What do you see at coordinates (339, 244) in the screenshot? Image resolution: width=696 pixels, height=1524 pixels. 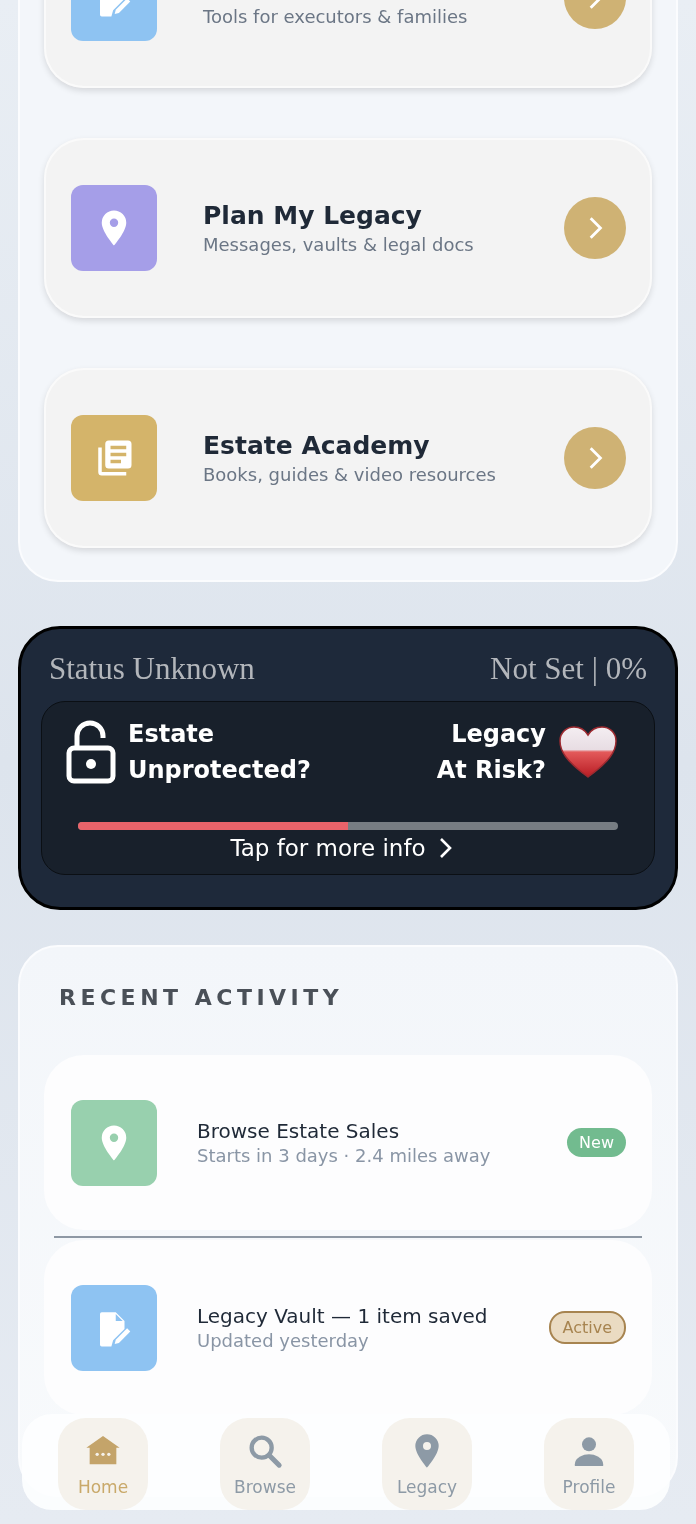 I see `card-subtitle: Messages, vaults & legal docs` at bounding box center [339, 244].